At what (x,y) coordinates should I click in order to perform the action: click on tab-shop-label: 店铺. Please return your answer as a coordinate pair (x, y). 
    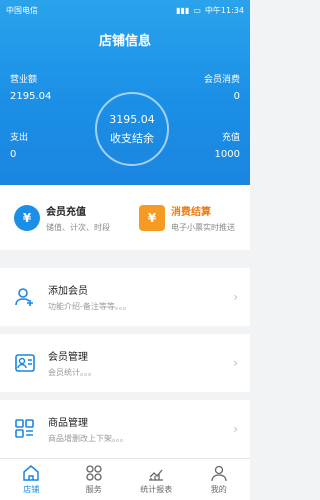
    Looking at the image, I should click on (31, 489).